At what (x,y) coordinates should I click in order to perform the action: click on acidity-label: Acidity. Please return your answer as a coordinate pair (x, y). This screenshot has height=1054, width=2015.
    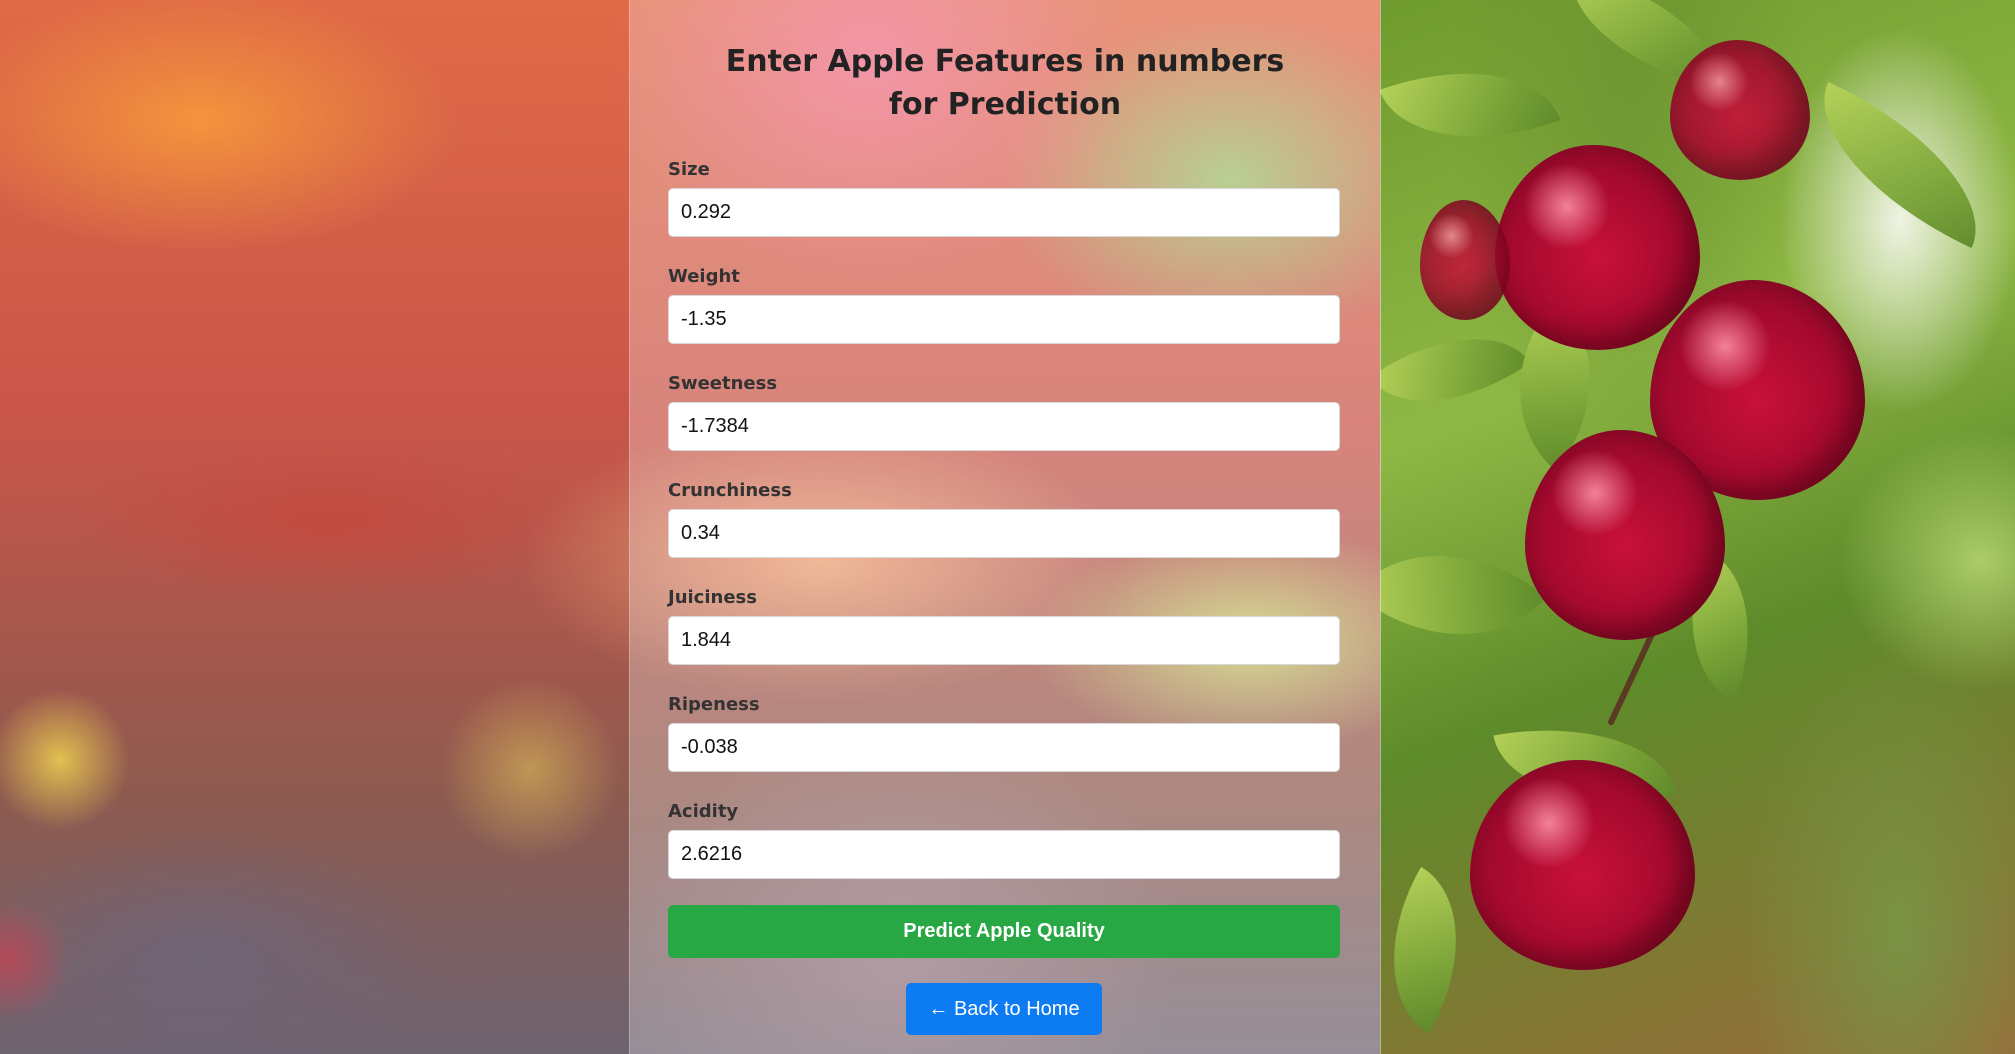
    Looking at the image, I should click on (703, 811).